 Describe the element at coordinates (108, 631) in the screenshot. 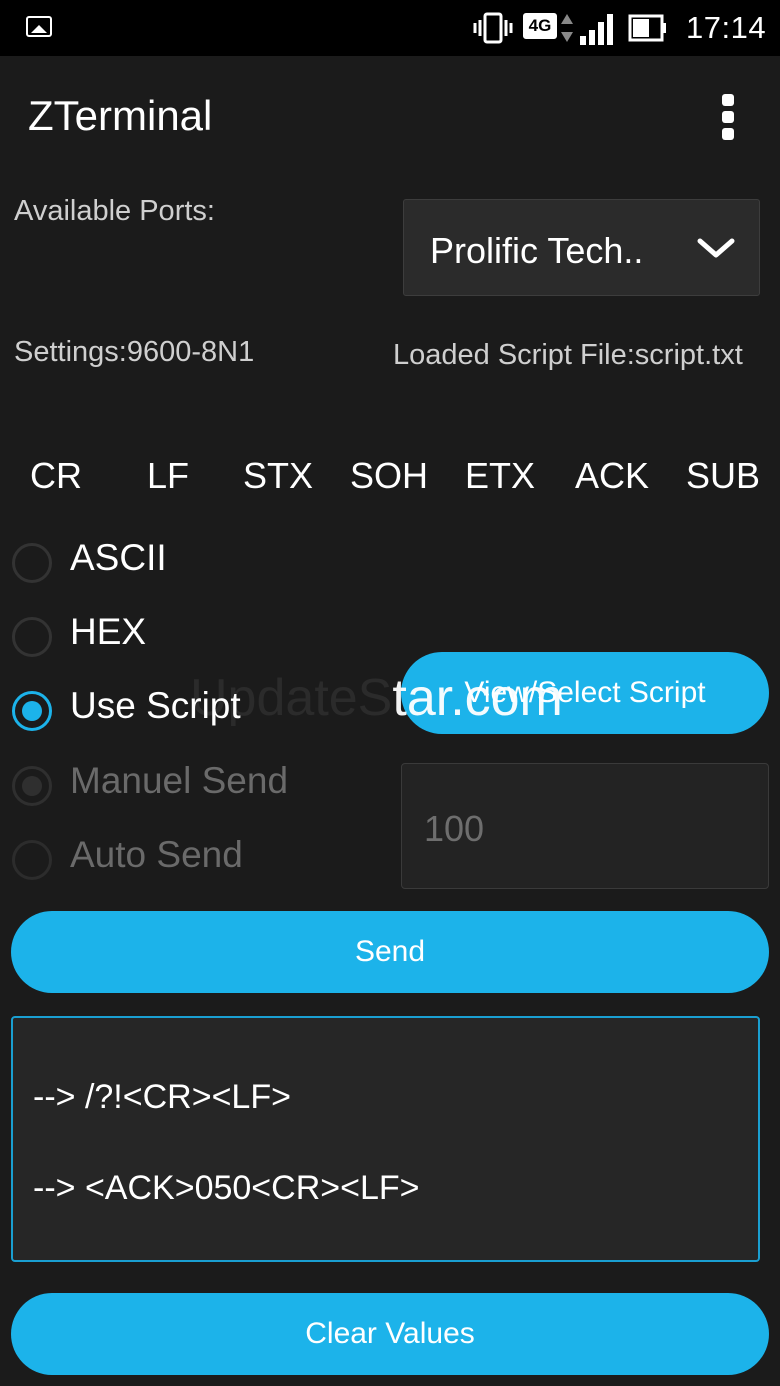

I see `mode-label: HEX` at that location.